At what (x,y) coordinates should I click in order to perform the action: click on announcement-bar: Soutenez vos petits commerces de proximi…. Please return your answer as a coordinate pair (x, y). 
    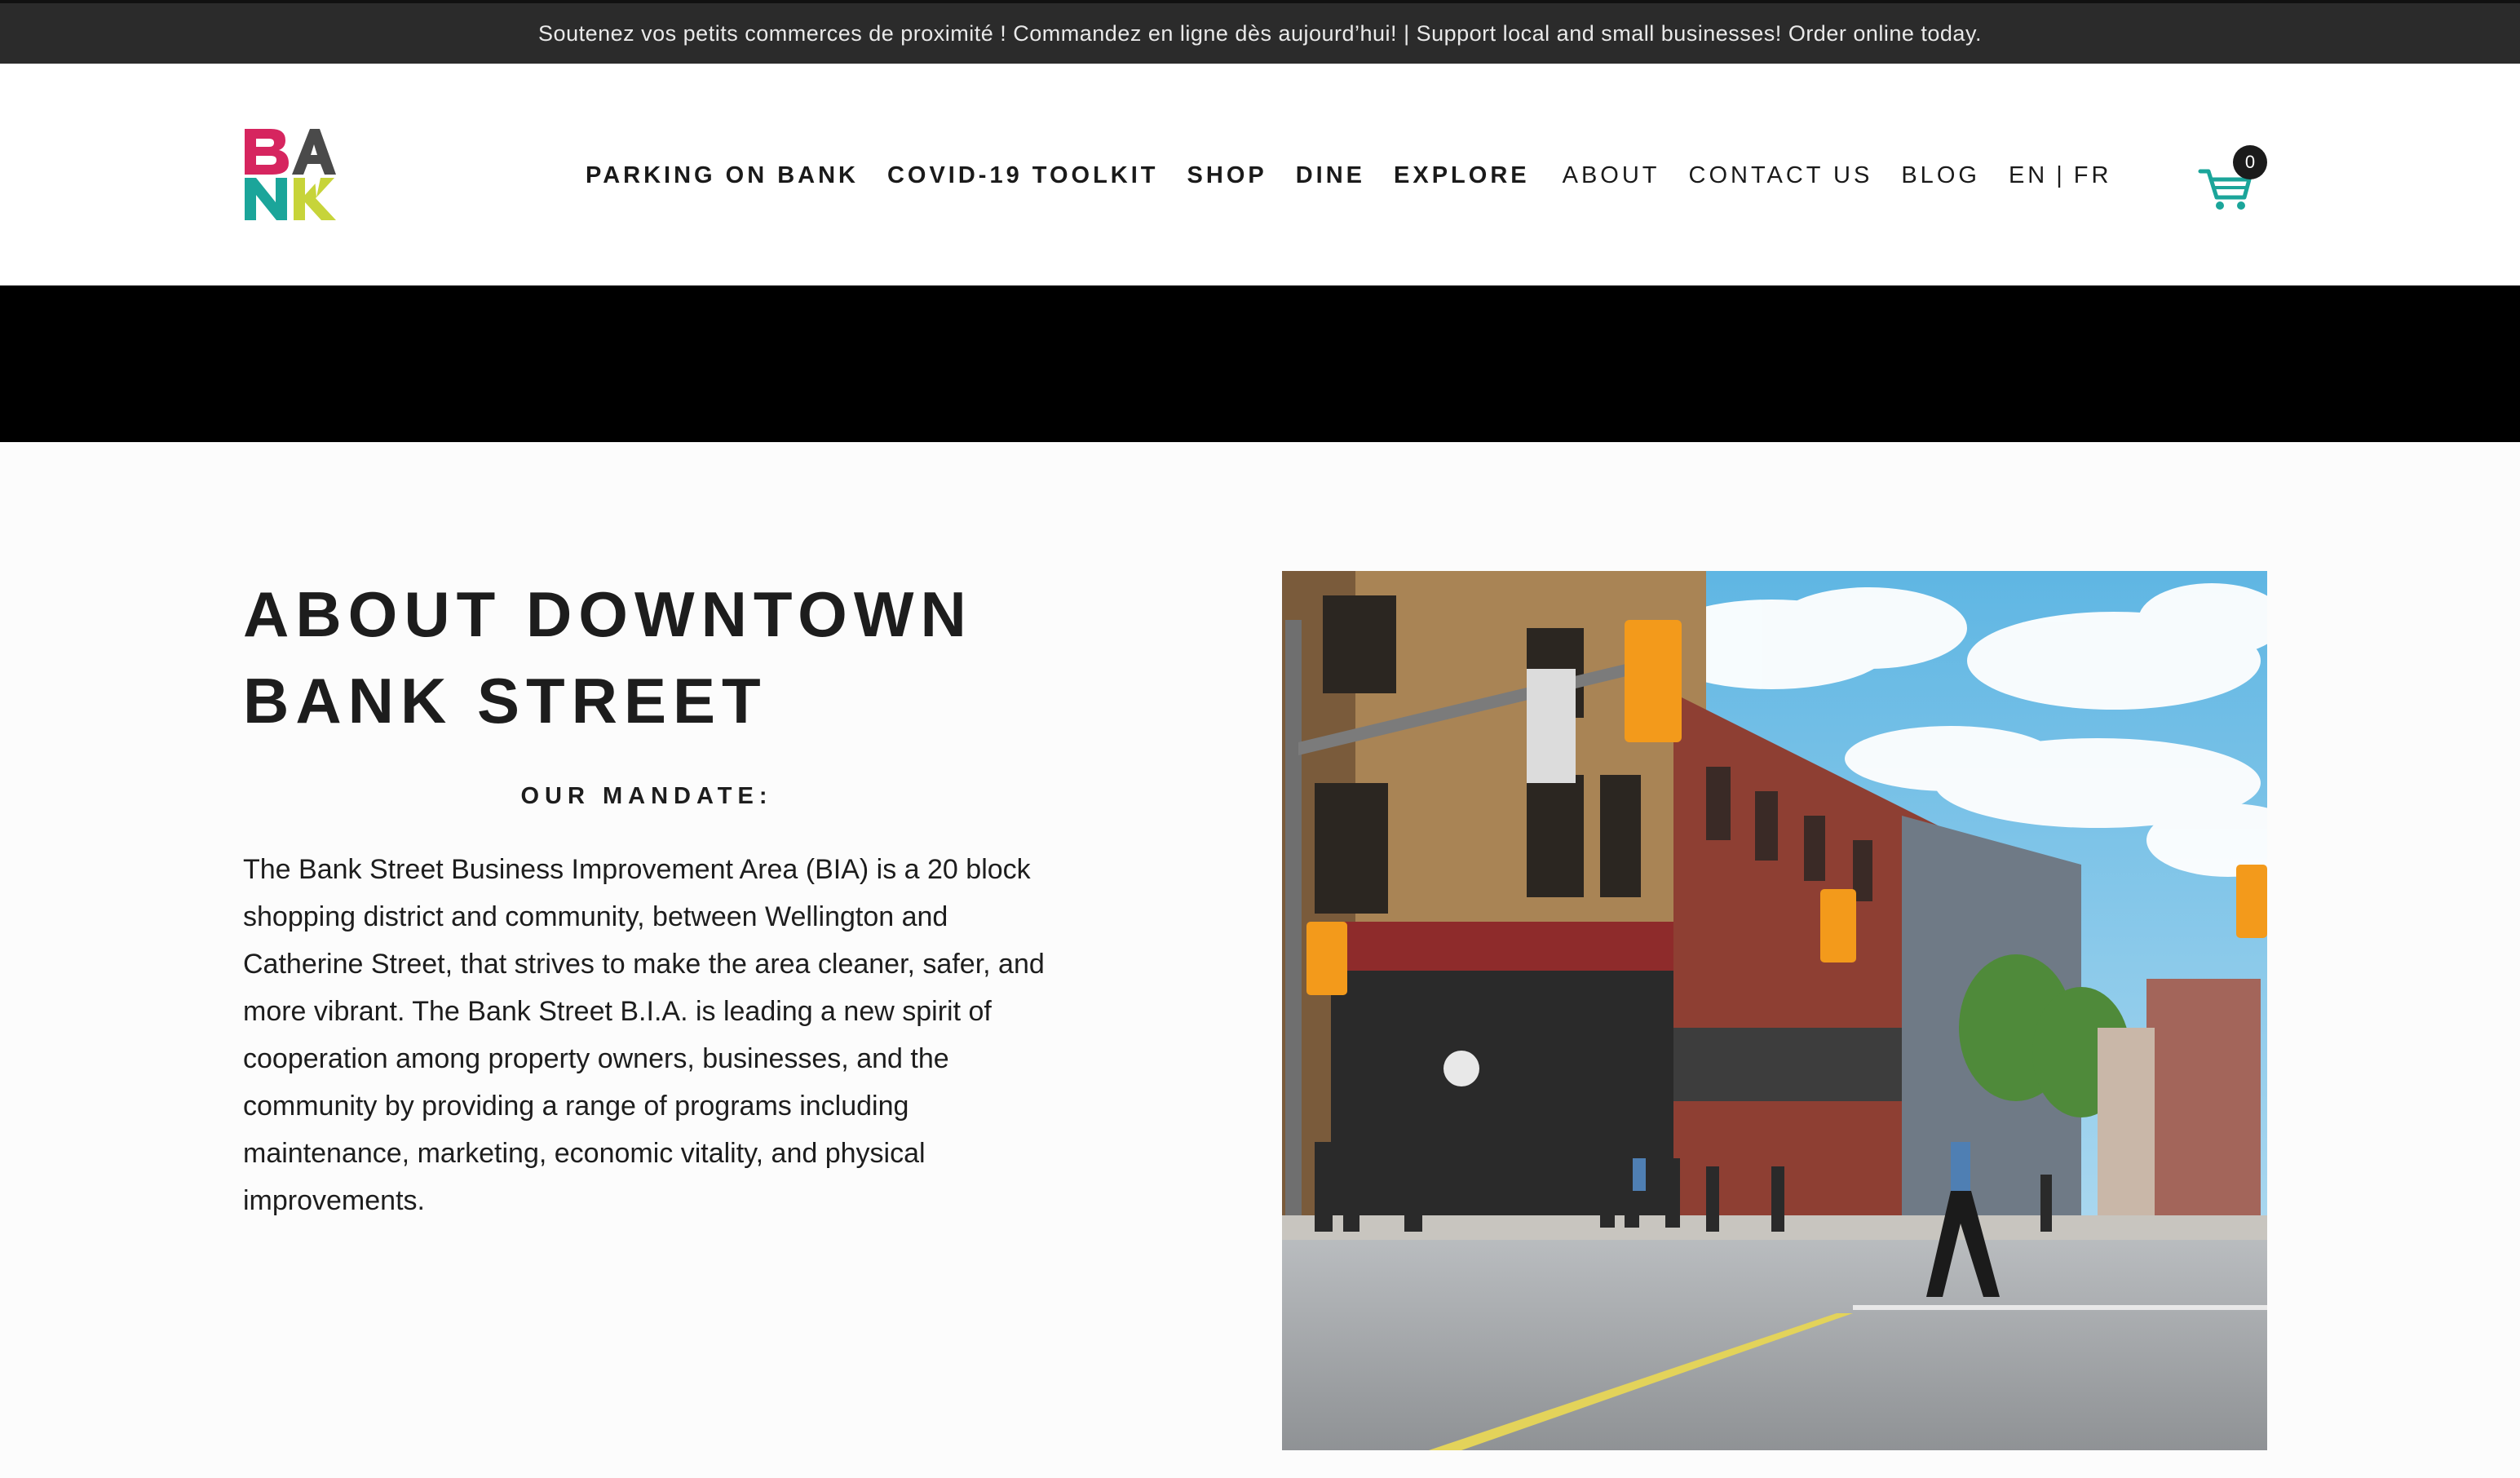
    Looking at the image, I should click on (1260, 32).